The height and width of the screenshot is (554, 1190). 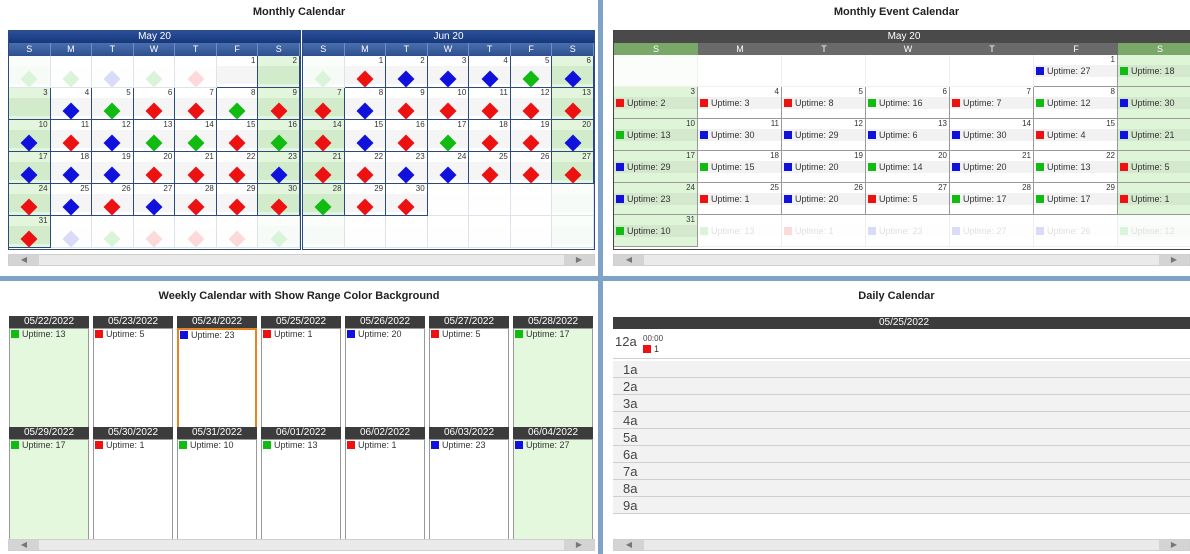 I want to click on day-cell: 21, so click(x=196, y=168).